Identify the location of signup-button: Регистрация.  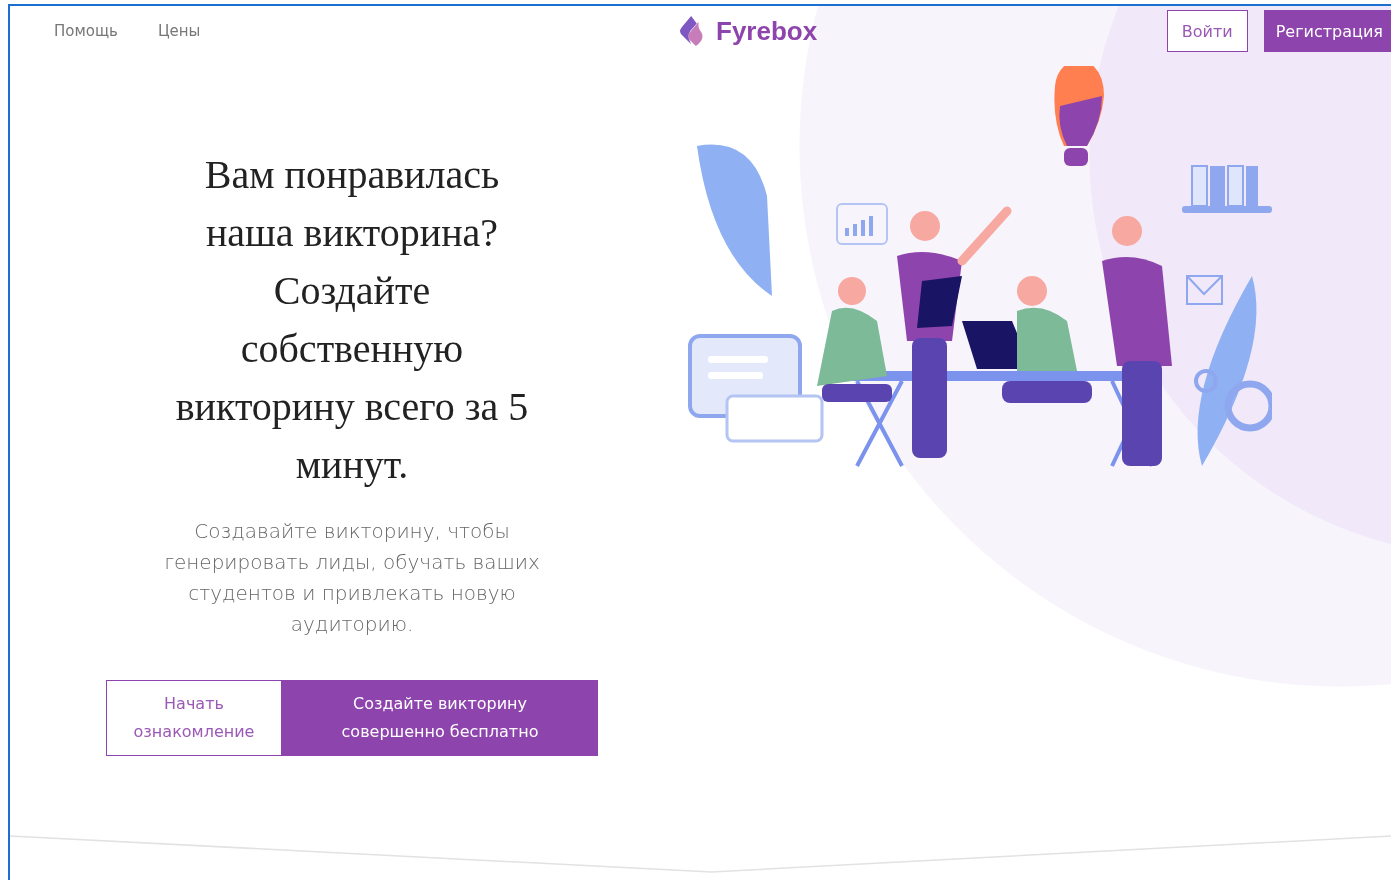
(1327, 31).